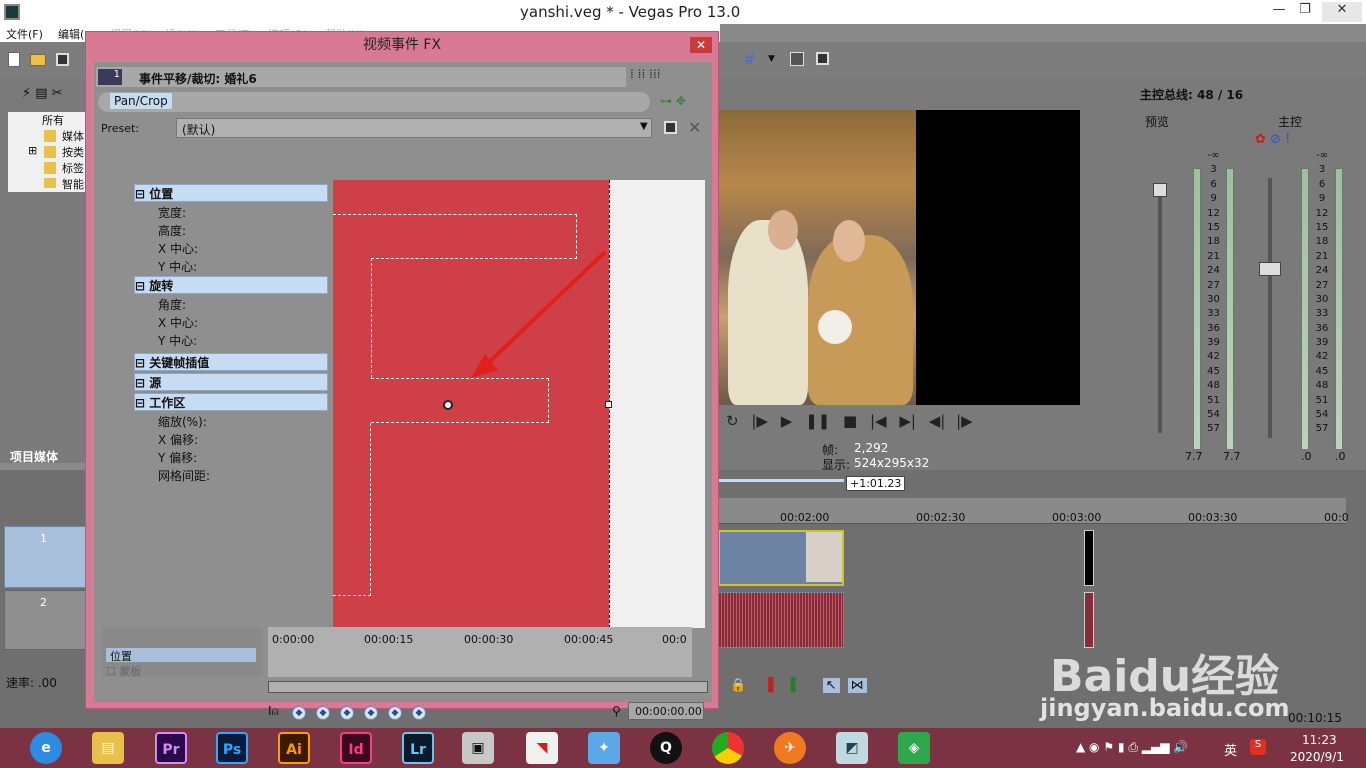 The image size is (1366, 768). Describe the element at coordinates (787, 421) in the screenshot. I see `play-icon: ▶` at that location.